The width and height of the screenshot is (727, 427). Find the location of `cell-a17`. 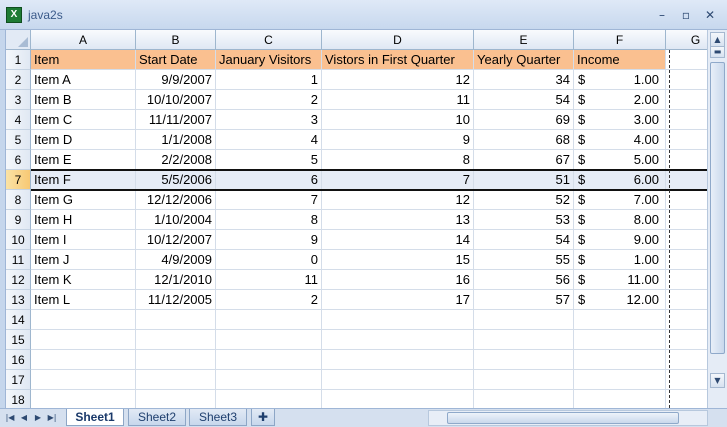

cell-a17 is located at coordinates (83, 380).